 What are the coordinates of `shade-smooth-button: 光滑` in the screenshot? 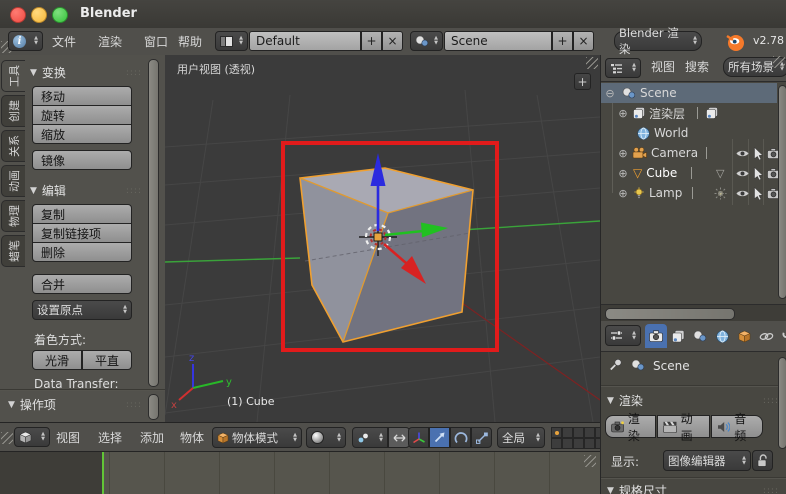 It's located at (57, 360).